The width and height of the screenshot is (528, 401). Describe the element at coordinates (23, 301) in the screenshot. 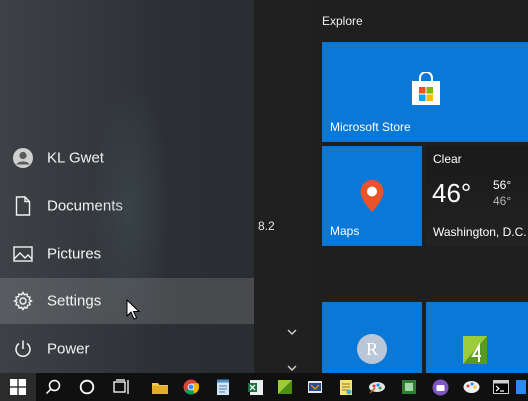

I see `gear-icon` at that location.